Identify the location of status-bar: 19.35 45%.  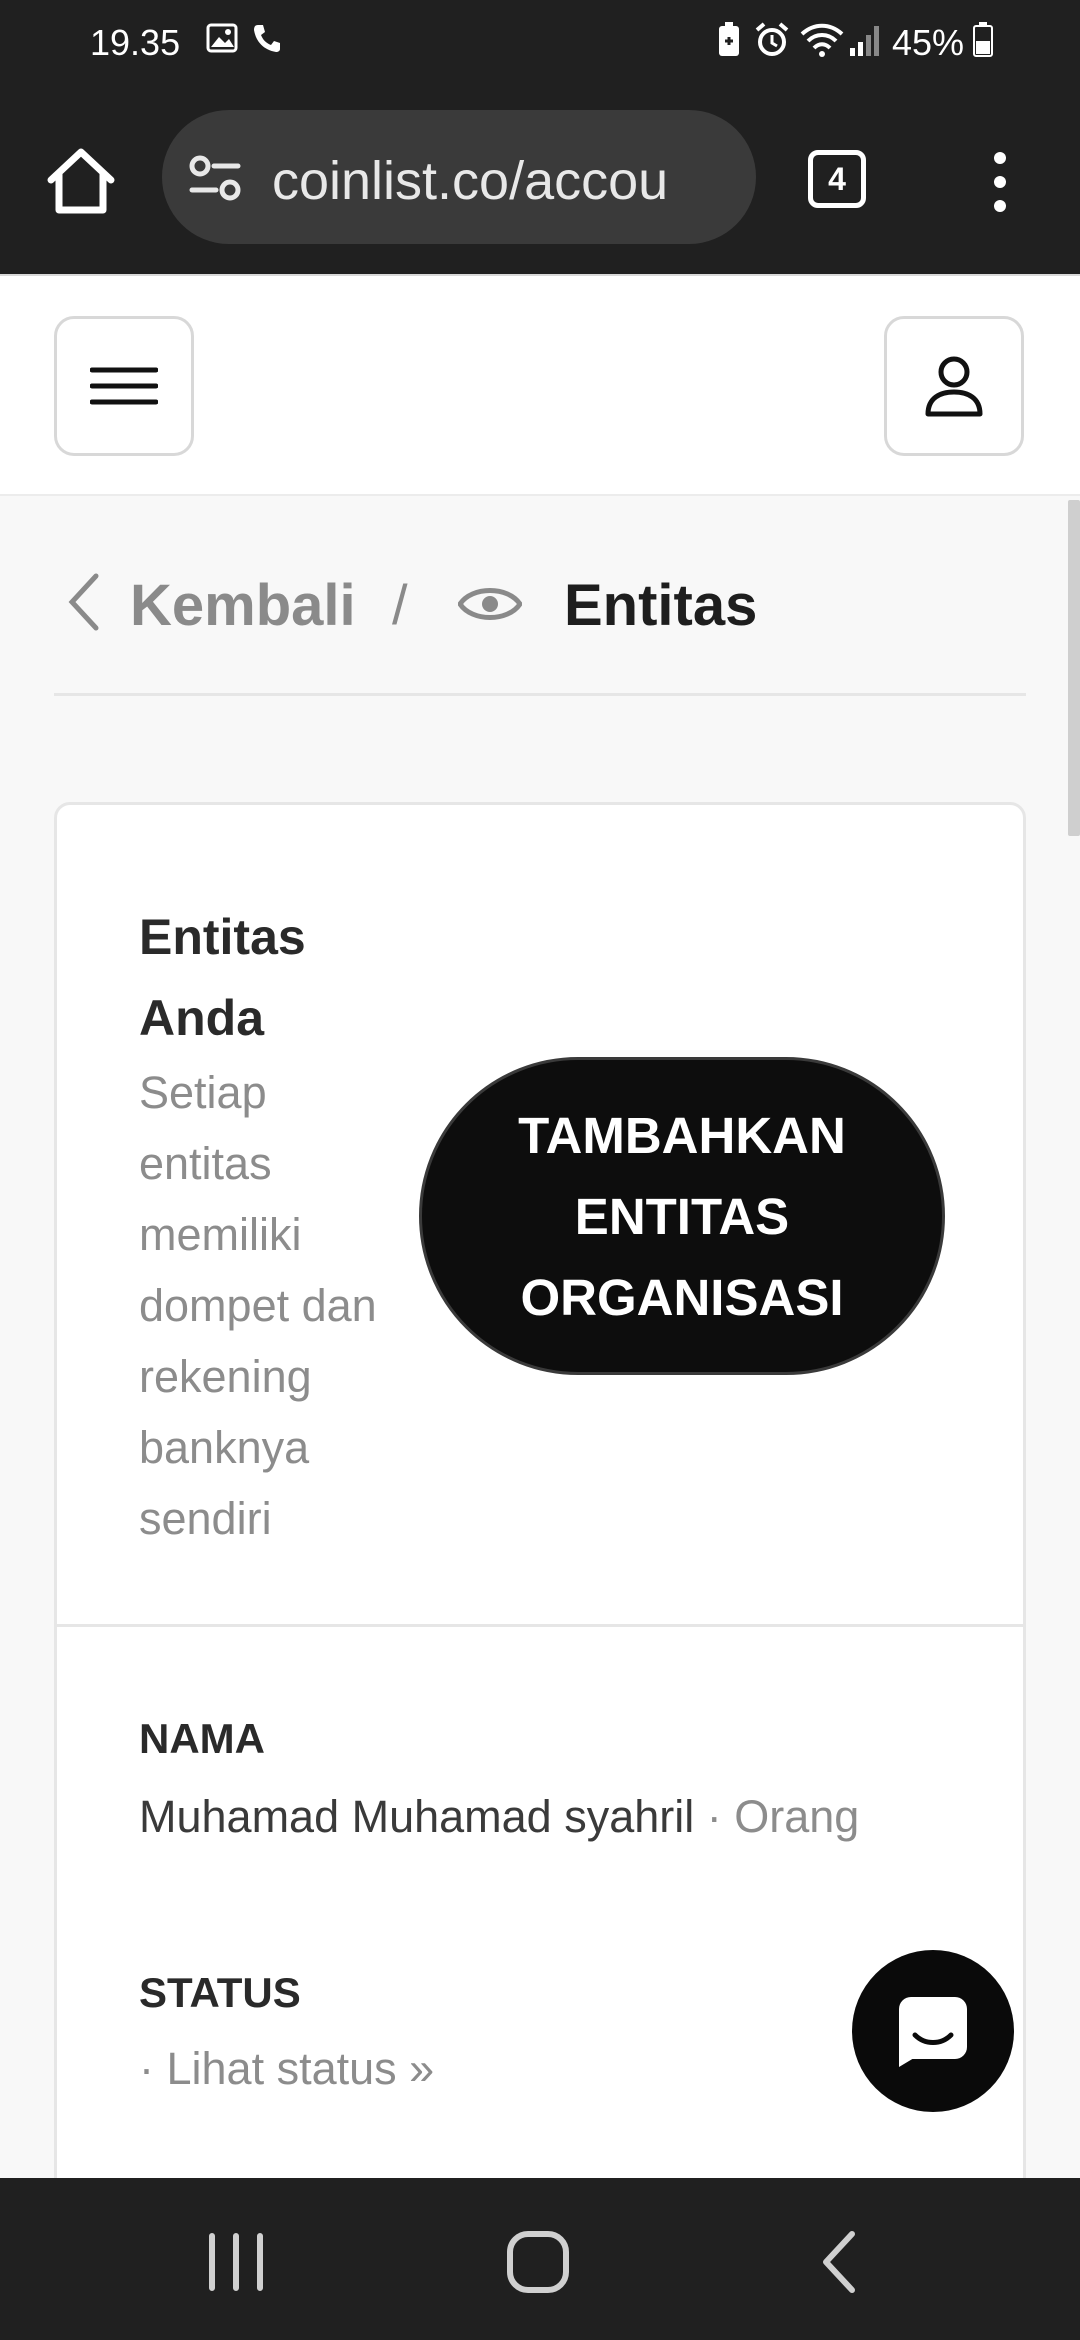
(540, 42).